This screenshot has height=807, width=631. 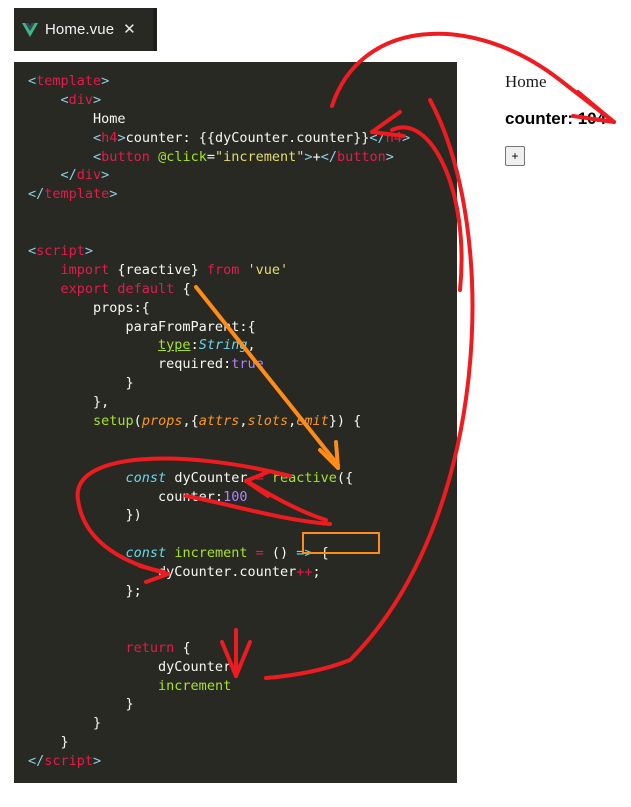 I want to click on preview-heading: Home, so click(x=526, y=81).